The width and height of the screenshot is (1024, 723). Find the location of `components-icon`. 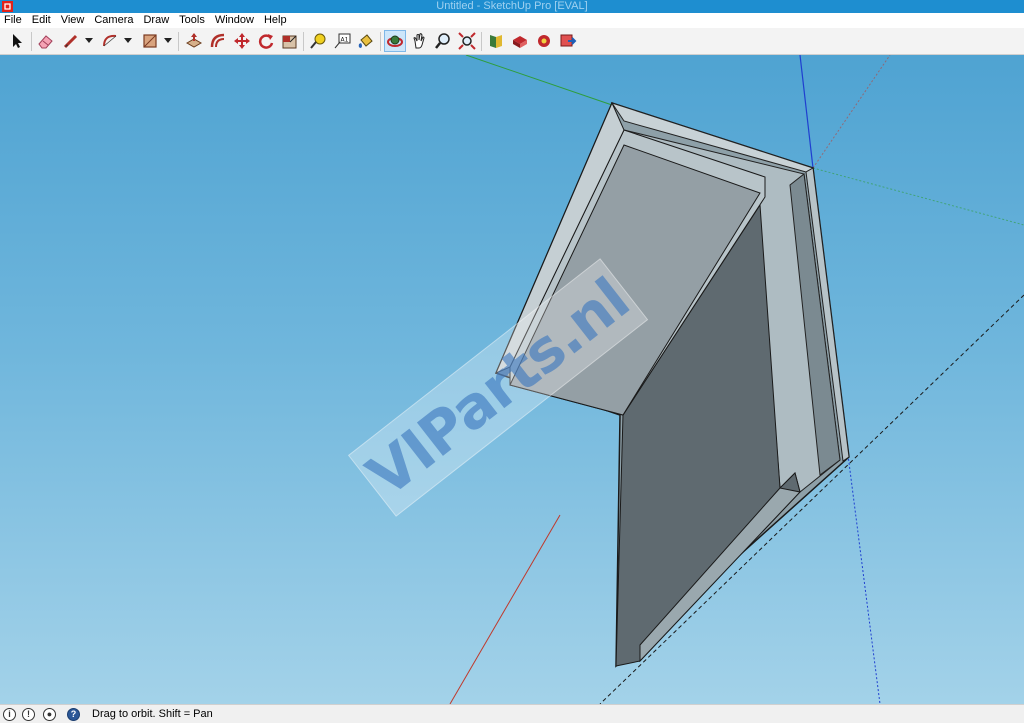

components-icon is located at coordinates (544, 41).